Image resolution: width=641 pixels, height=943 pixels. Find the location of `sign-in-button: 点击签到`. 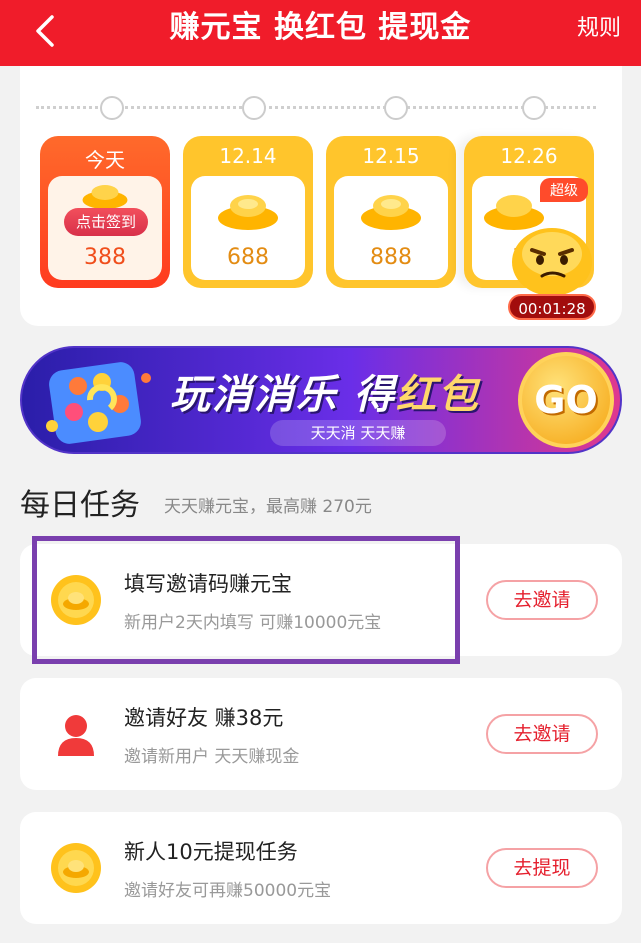

sign-in-button: 点击签到 is located at coordinates (106, 222).